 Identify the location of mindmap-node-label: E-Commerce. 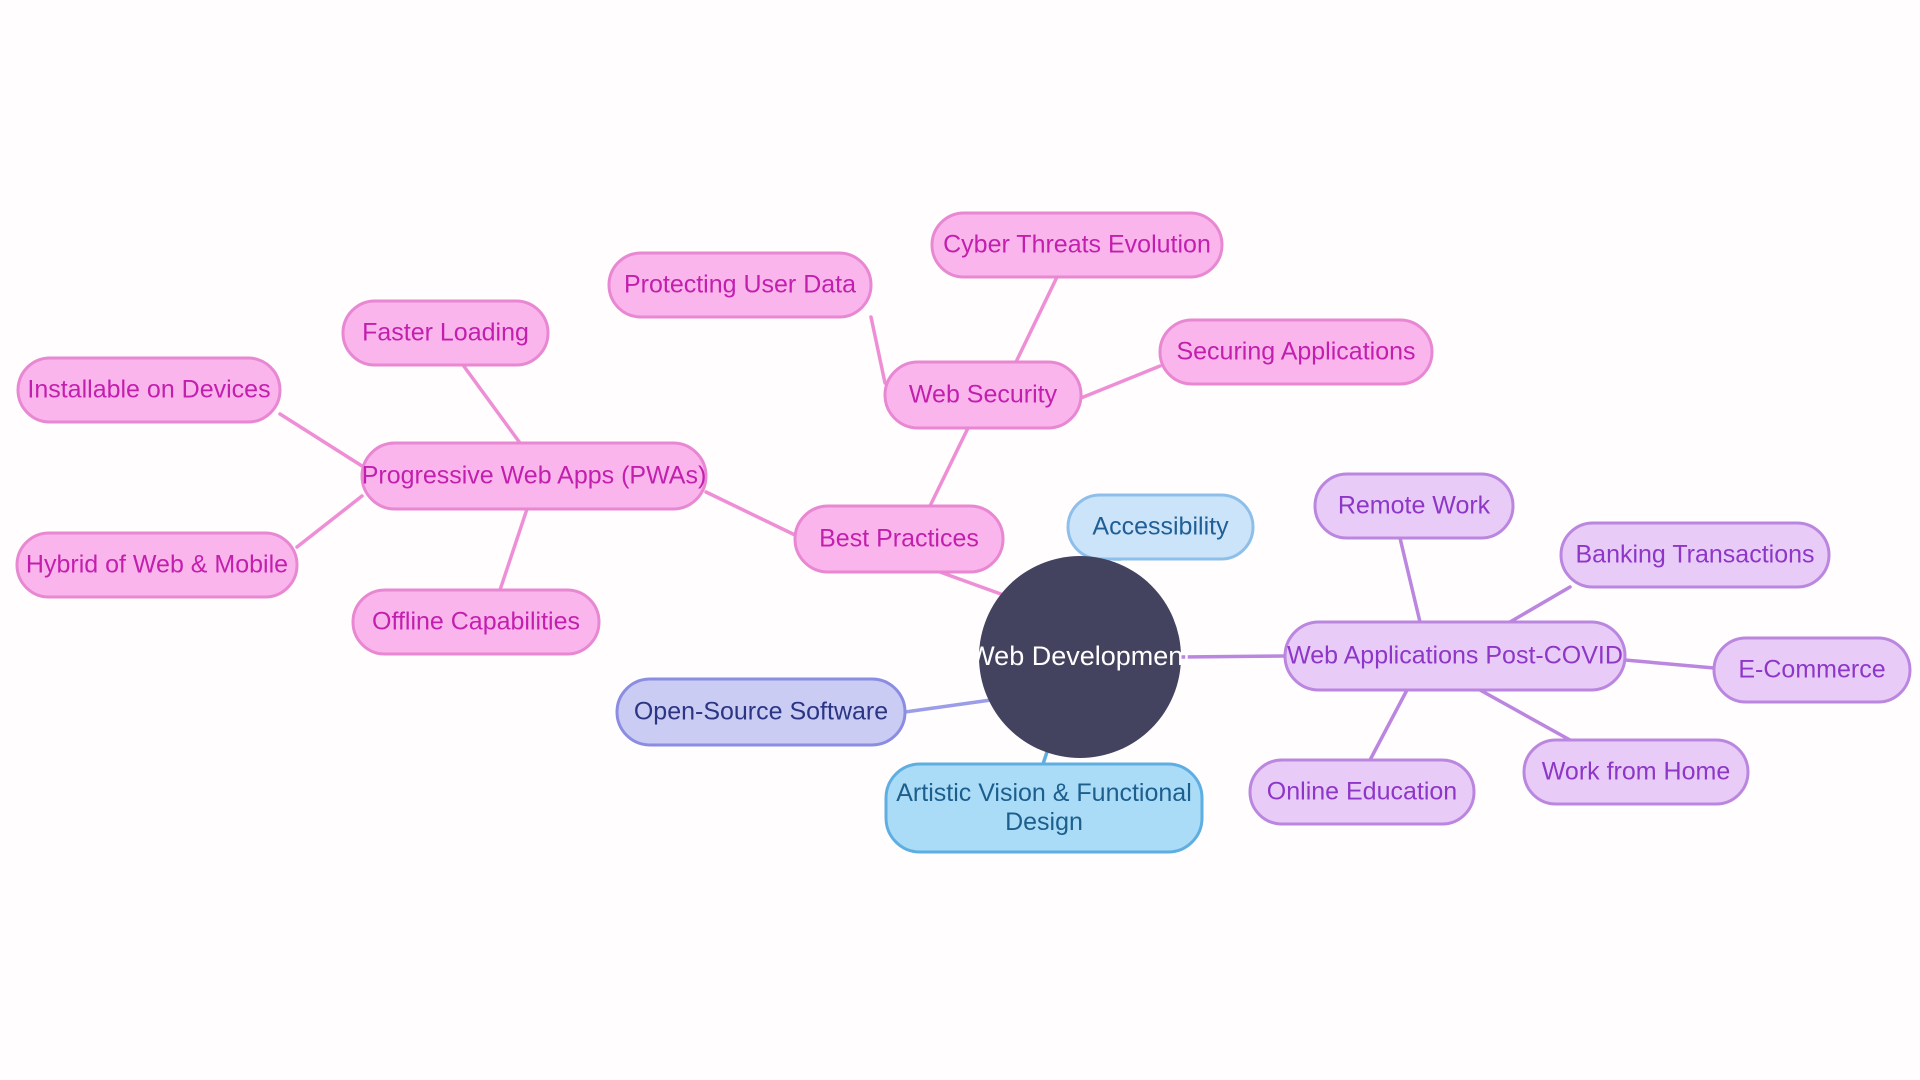
(1811, 670).